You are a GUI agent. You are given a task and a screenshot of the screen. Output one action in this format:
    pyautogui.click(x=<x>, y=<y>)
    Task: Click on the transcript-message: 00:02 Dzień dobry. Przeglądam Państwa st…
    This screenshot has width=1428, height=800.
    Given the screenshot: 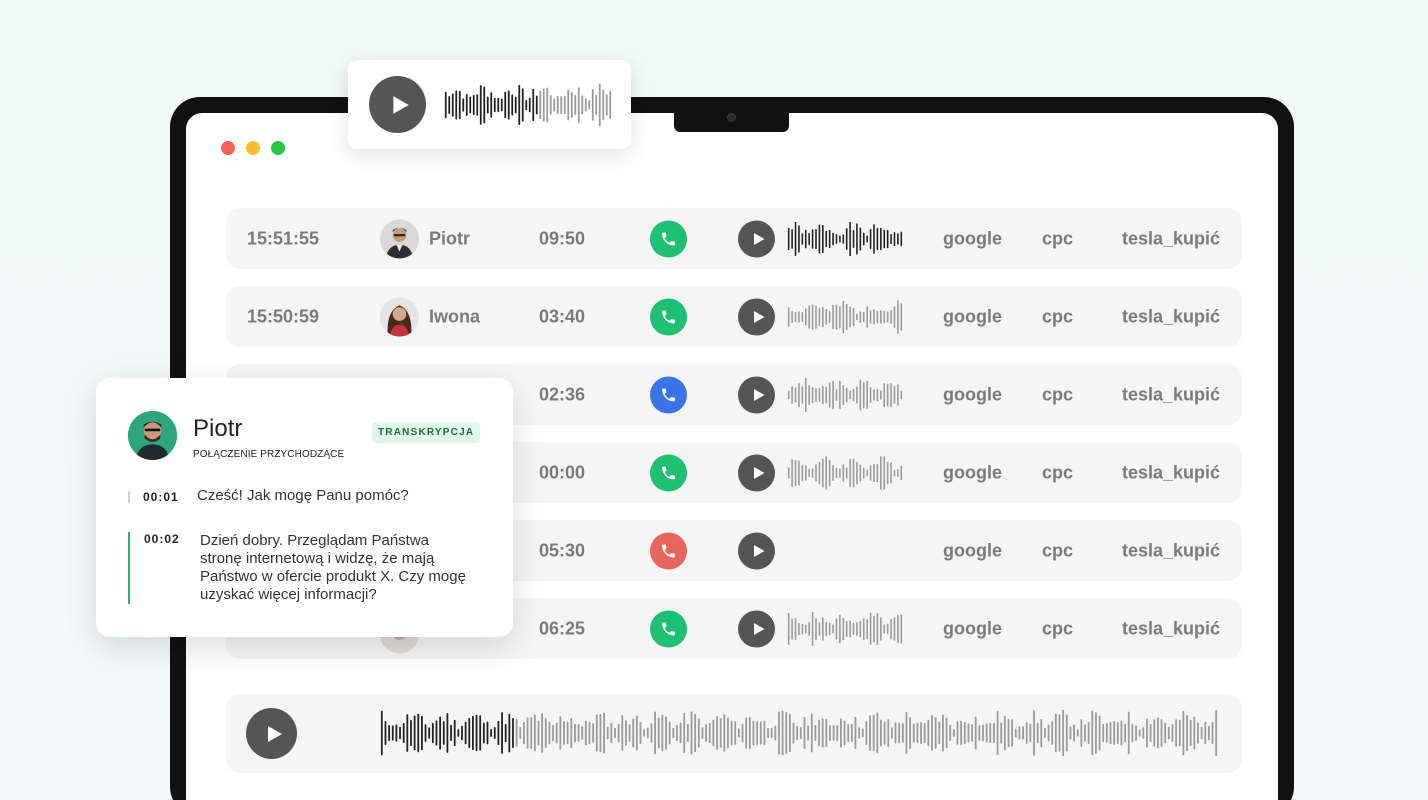 What is the action you would take?
    pyautogui.click(x=308, y=569)
    